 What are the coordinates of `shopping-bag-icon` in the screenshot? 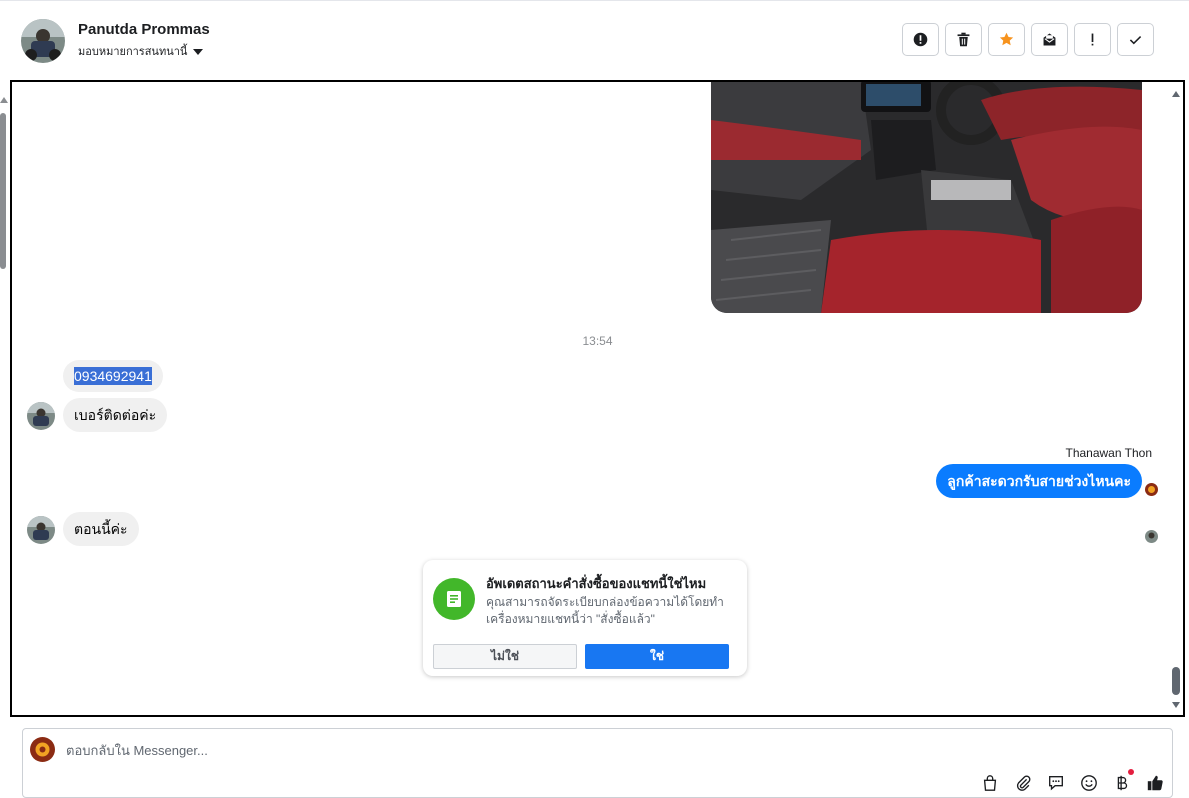 It's located at (989, 782).